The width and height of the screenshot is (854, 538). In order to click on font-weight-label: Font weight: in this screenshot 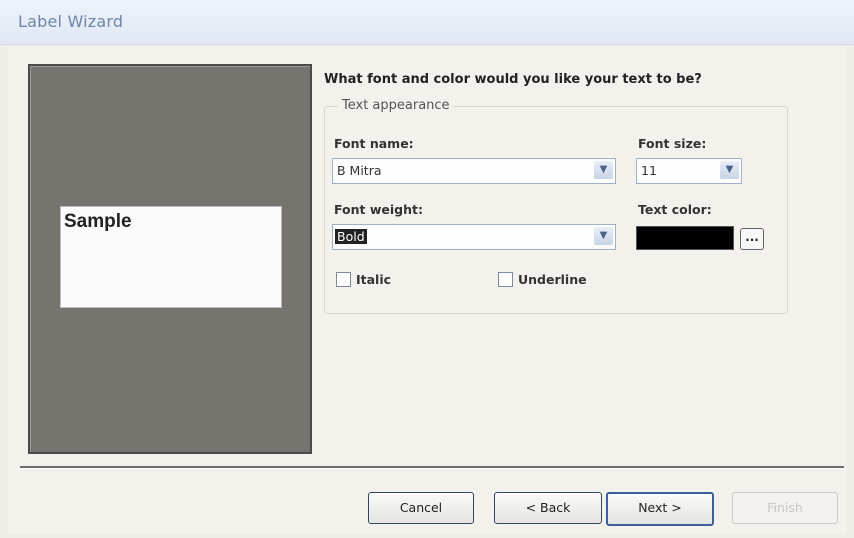, I will do `click(378, 209)`.